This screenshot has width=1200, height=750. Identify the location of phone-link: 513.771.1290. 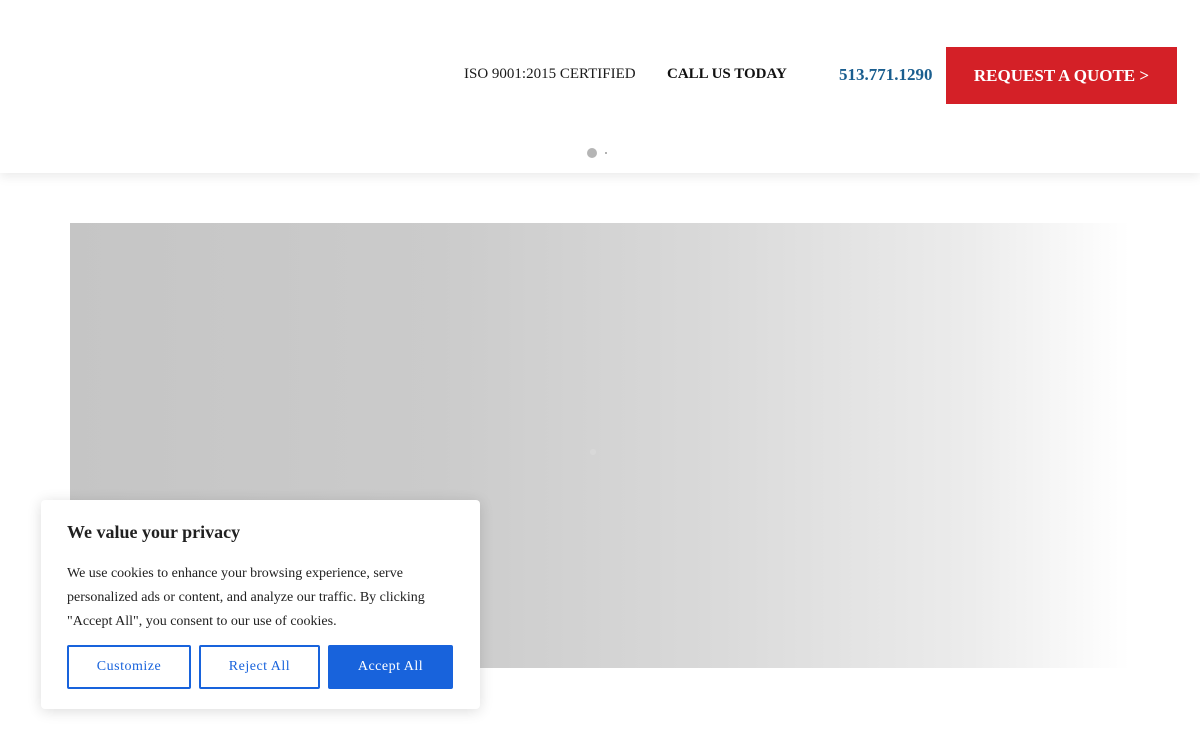
(886, 75).